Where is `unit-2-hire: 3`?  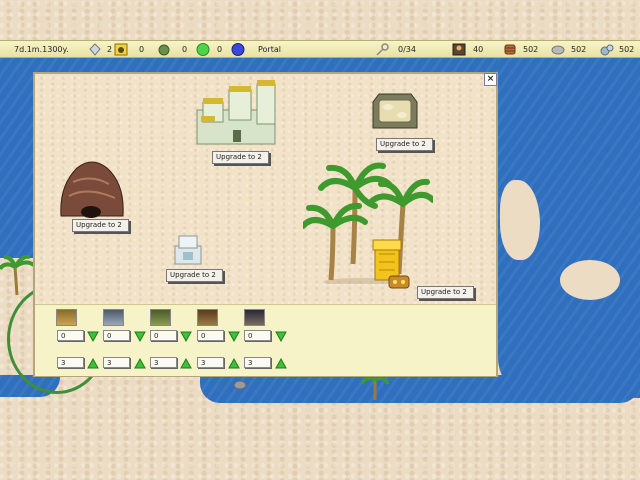 unit-2-hire: 3 is located at coordinates (116, 362).